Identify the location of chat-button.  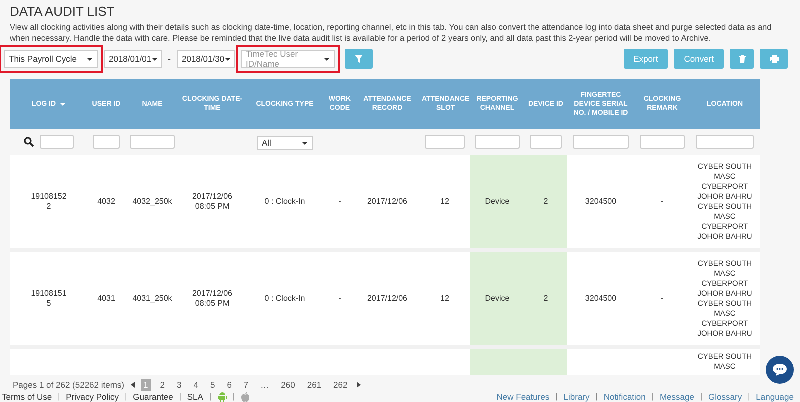
(780, 370).